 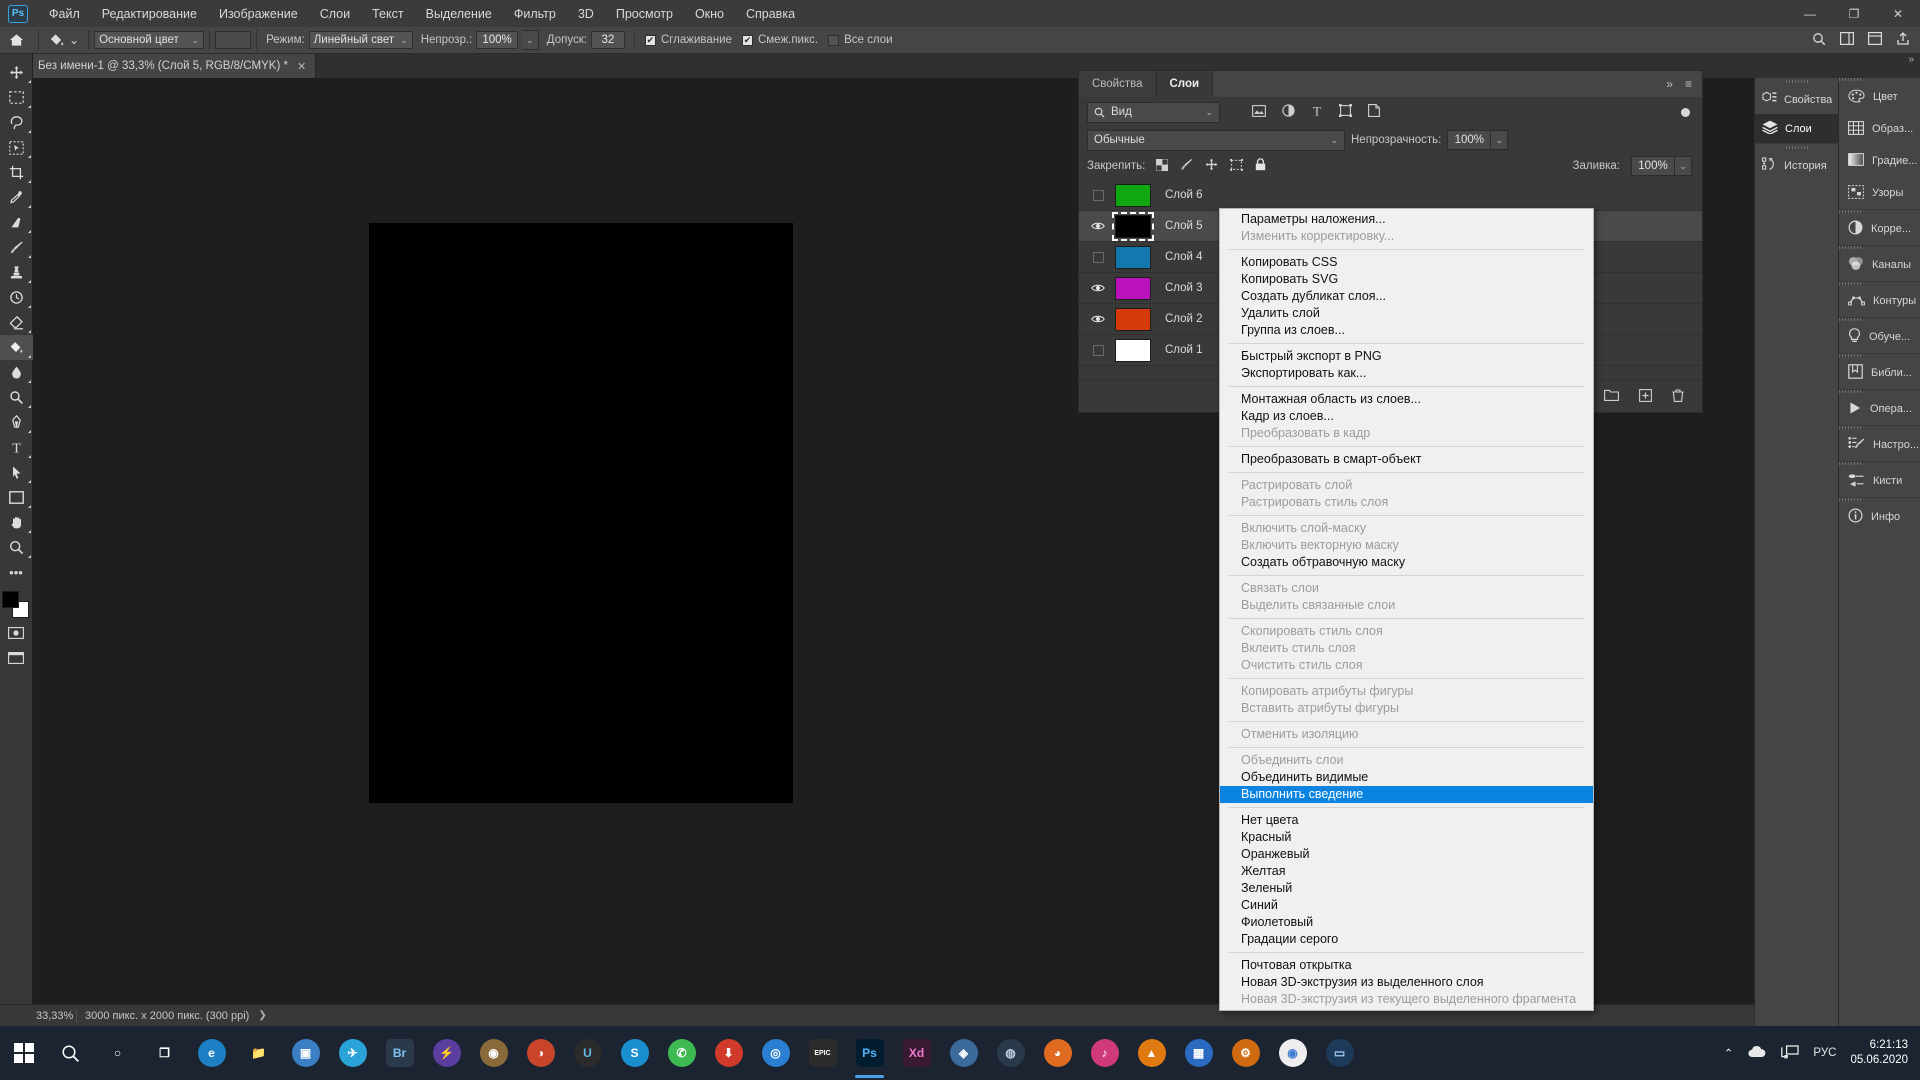 I want to click on settings-gear-icon: ⚙, so click(x=1245, y=1053).